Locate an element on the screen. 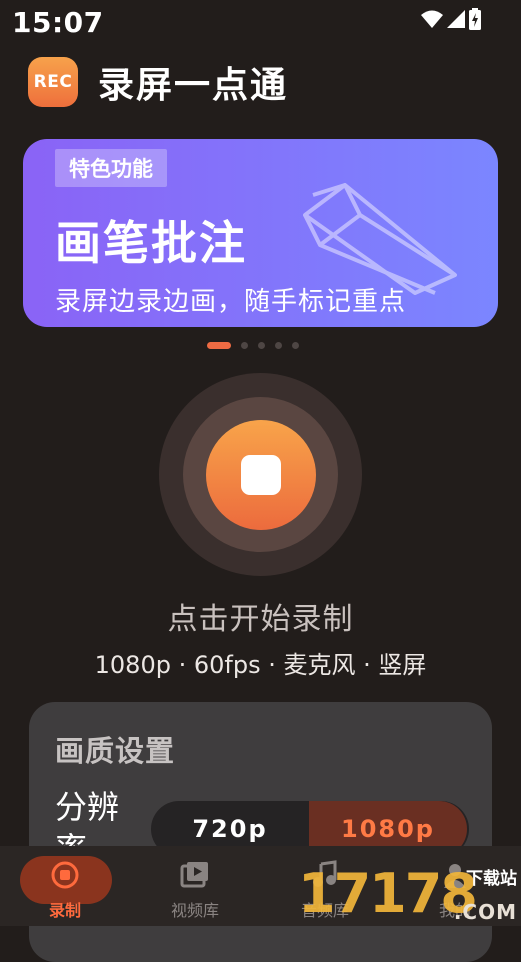 This screenshot has width=521, height=962. pencil-icon is located at coordinates (380, 239).